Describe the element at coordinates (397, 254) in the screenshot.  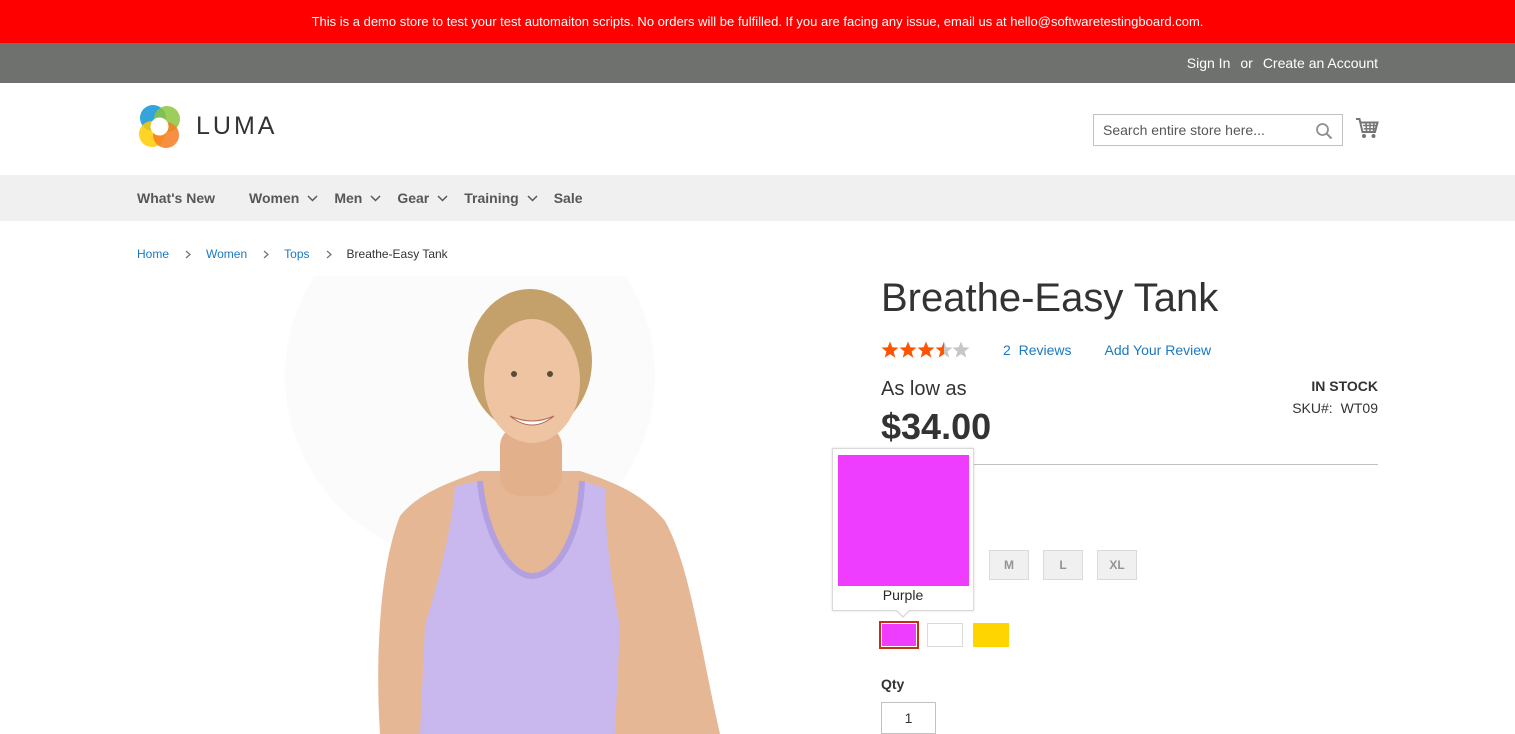
I see `breadcrumb-current: Breathe-Easy Tank` at that location.